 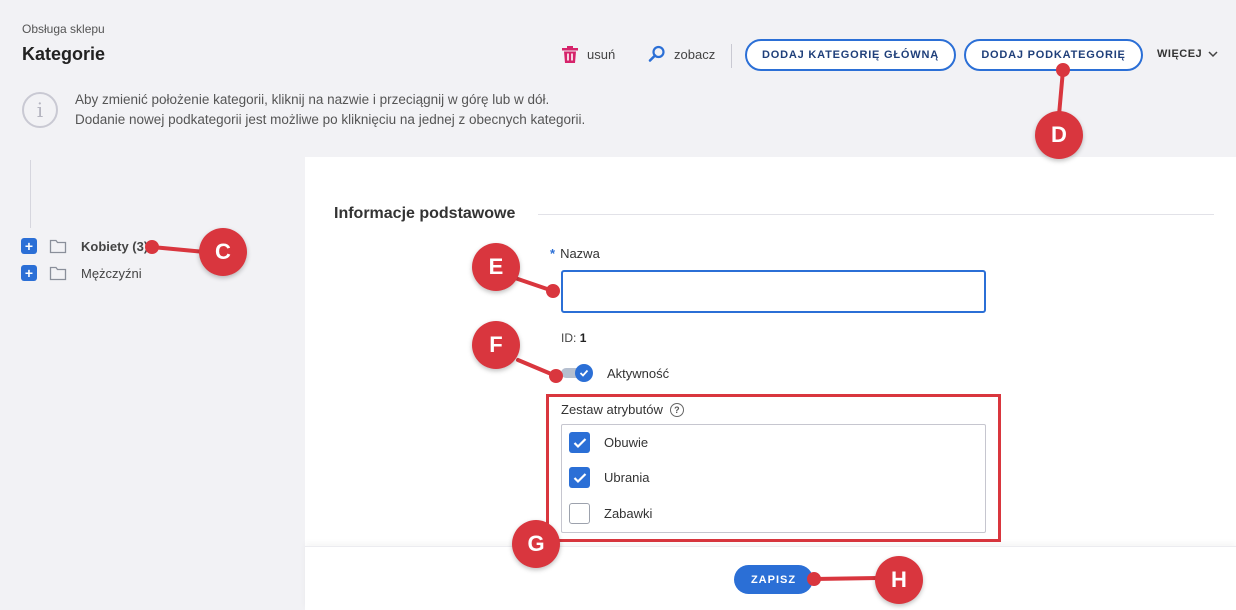 What do you see at coordinates (63, 29) in the screenshot?
I see `breadcrumb: Obsługa sklepu` at bounding box center [63, 29].